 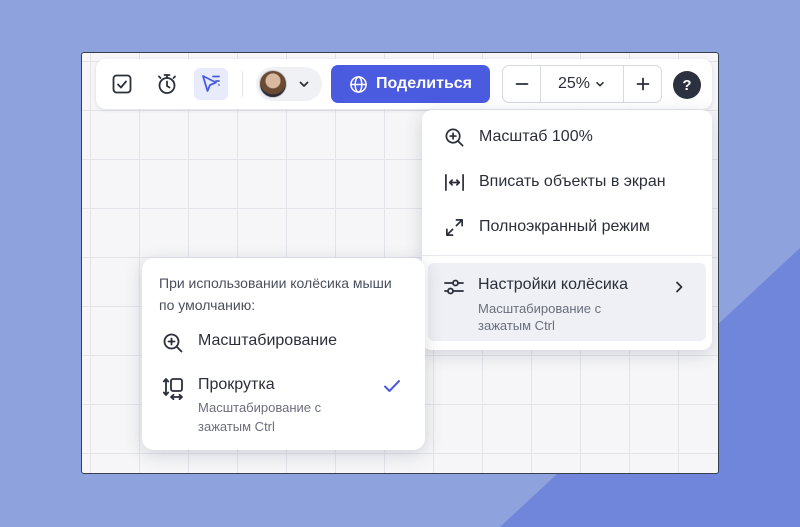 I want to click on menu-divider, so click(x=567, y=255).